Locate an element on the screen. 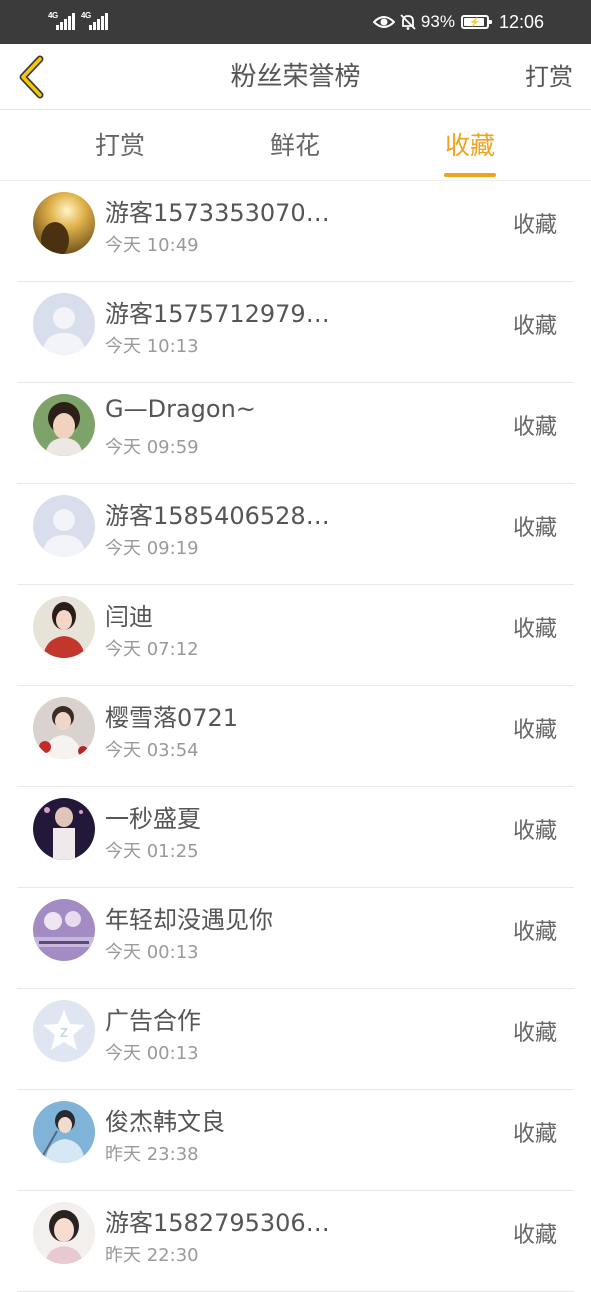 Image resolution: width=591 pixels, height=1292 pixels. clock: 12:06 is located at coordinates (521, 21).